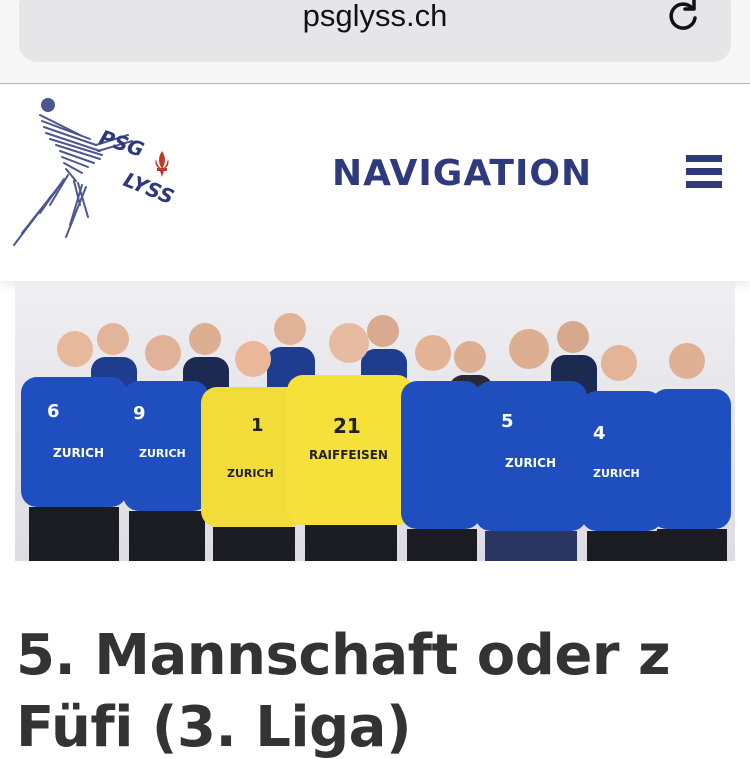 The image size is (750, 759). I want to click on logo-lyss-text: LYSS, so click(148, 188).